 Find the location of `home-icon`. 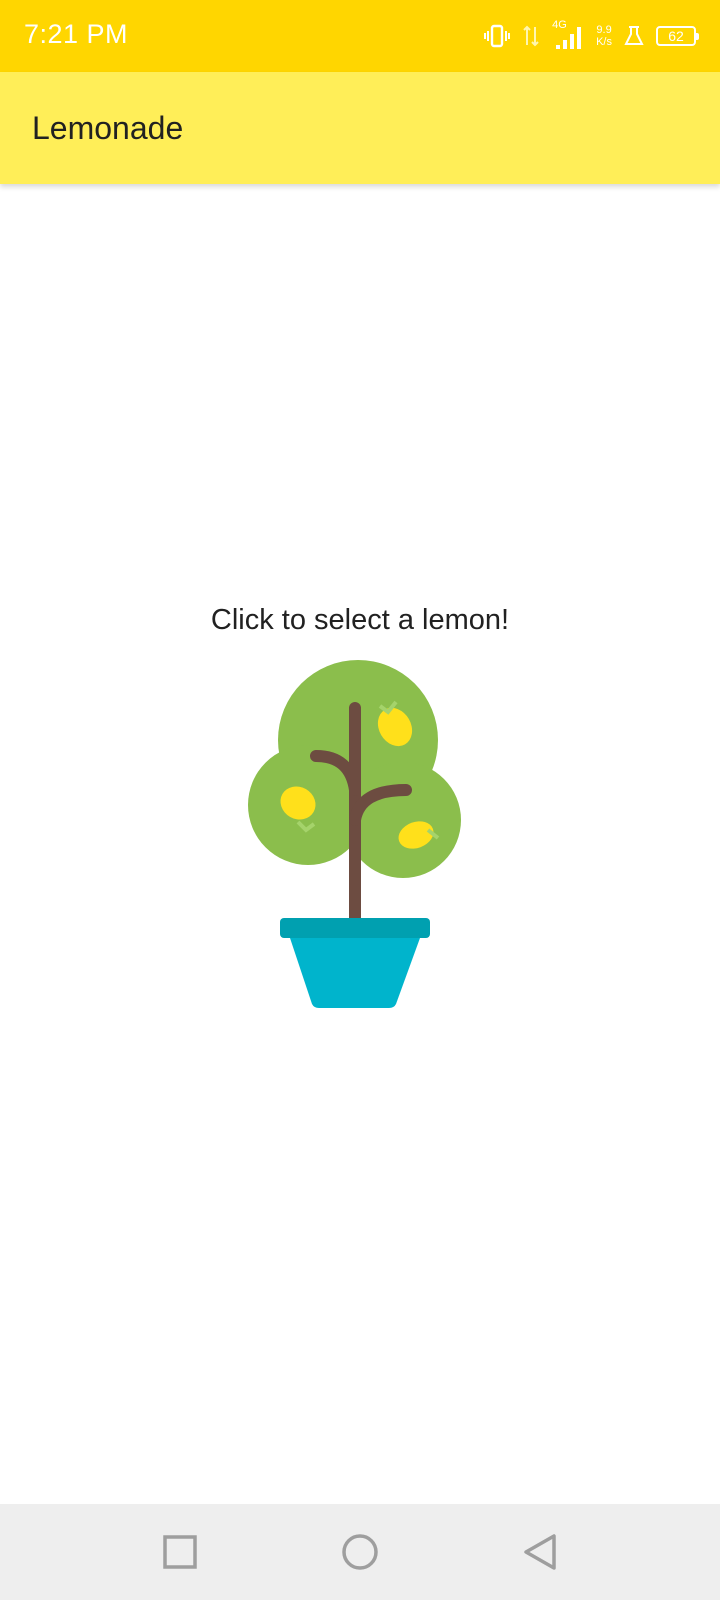

home-icon is located at coordinates (360, 1552).